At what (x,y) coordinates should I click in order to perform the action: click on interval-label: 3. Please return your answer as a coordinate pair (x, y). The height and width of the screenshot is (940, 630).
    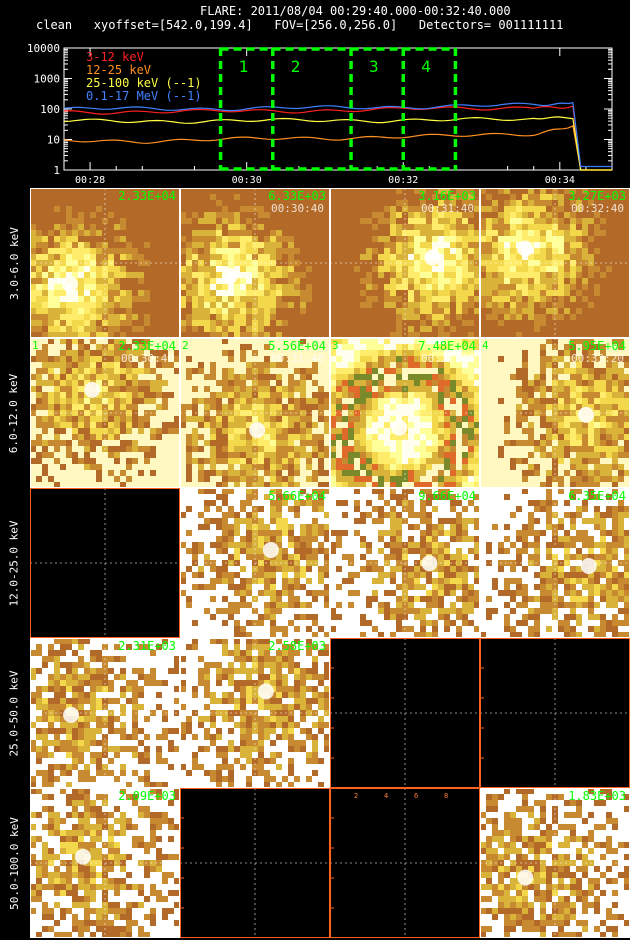
    Looking at the image, I should click on (374, 66).